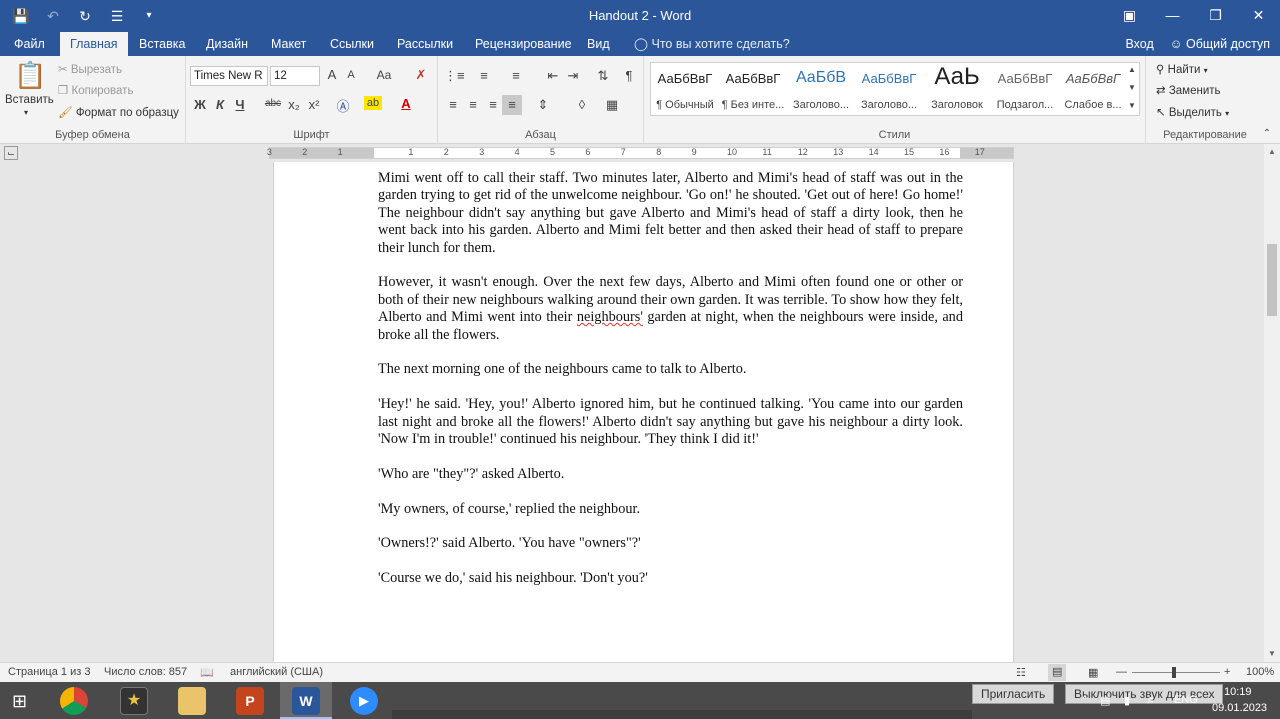 This screenshot has width=1280, height=719. What do you see at coordinates (30, 76) in the screenshot?
I see `paste-icon: 📋` at bounding box center [30, 76].